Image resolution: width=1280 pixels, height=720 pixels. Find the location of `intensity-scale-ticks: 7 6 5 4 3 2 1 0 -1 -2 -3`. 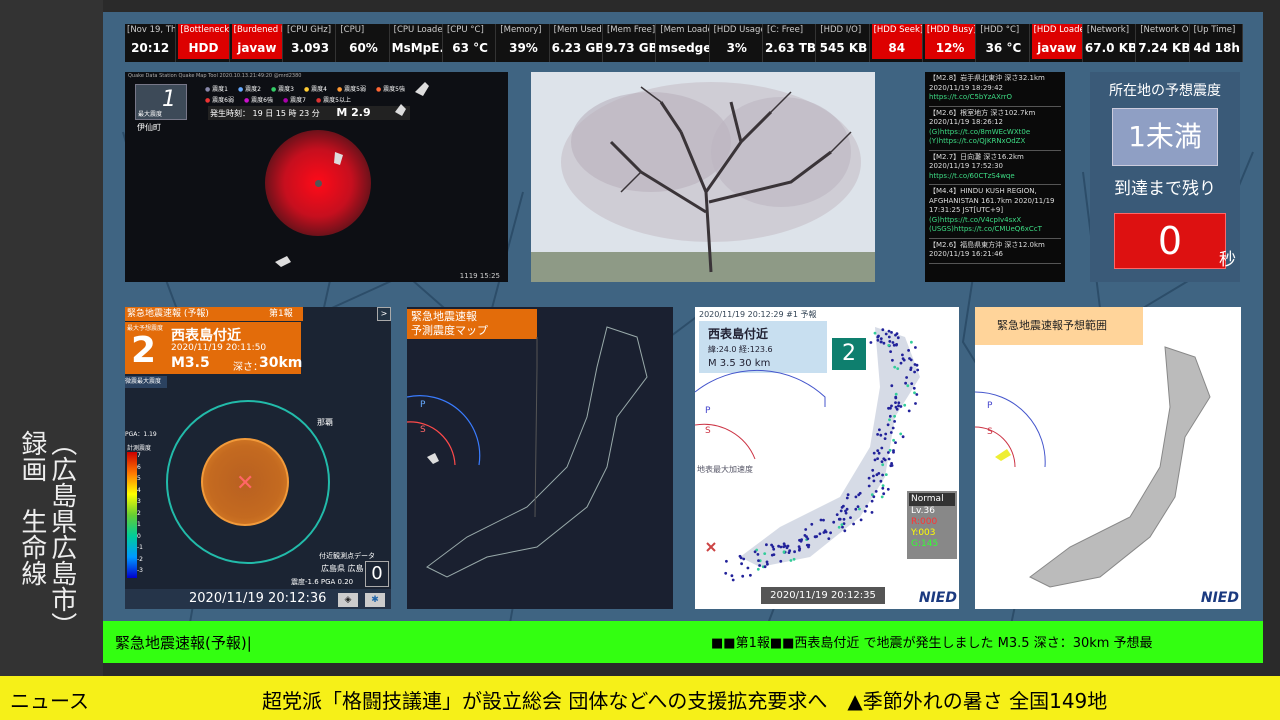

intensity-scale-ticks: 7 6 5 4 3 2 1 0 -1 -2 -3 is located at coordinates (140, 513).